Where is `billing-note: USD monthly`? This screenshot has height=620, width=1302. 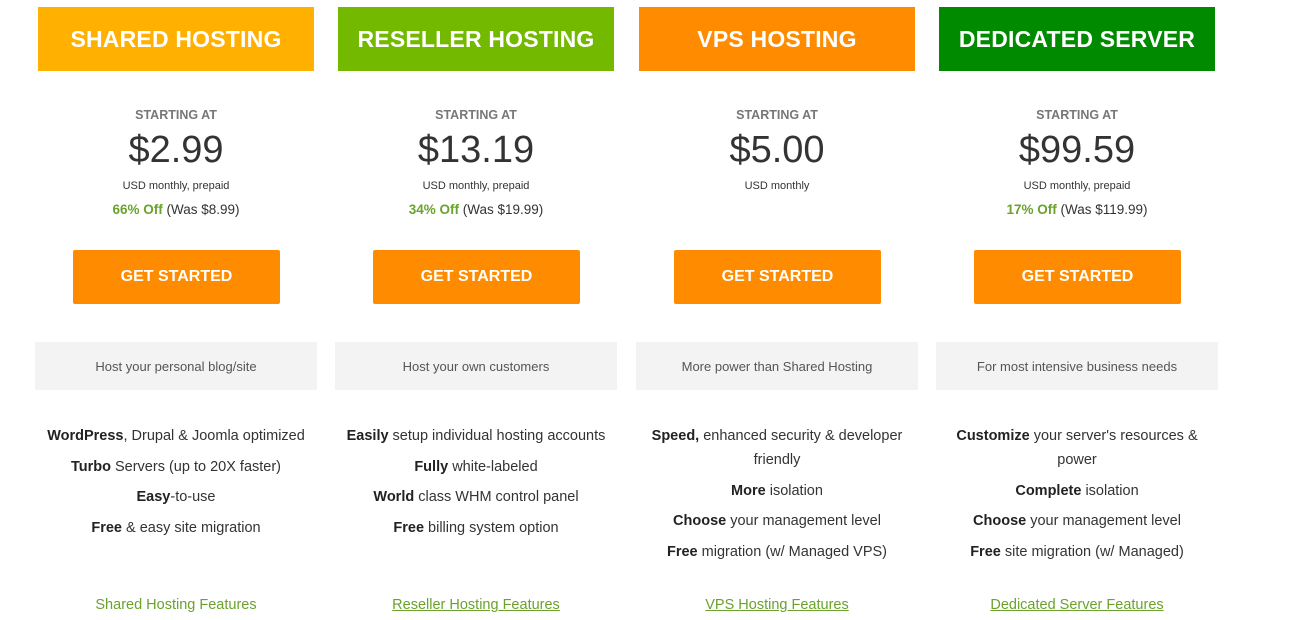 billing-note: USD monthly is located at coordinates (777, 186).